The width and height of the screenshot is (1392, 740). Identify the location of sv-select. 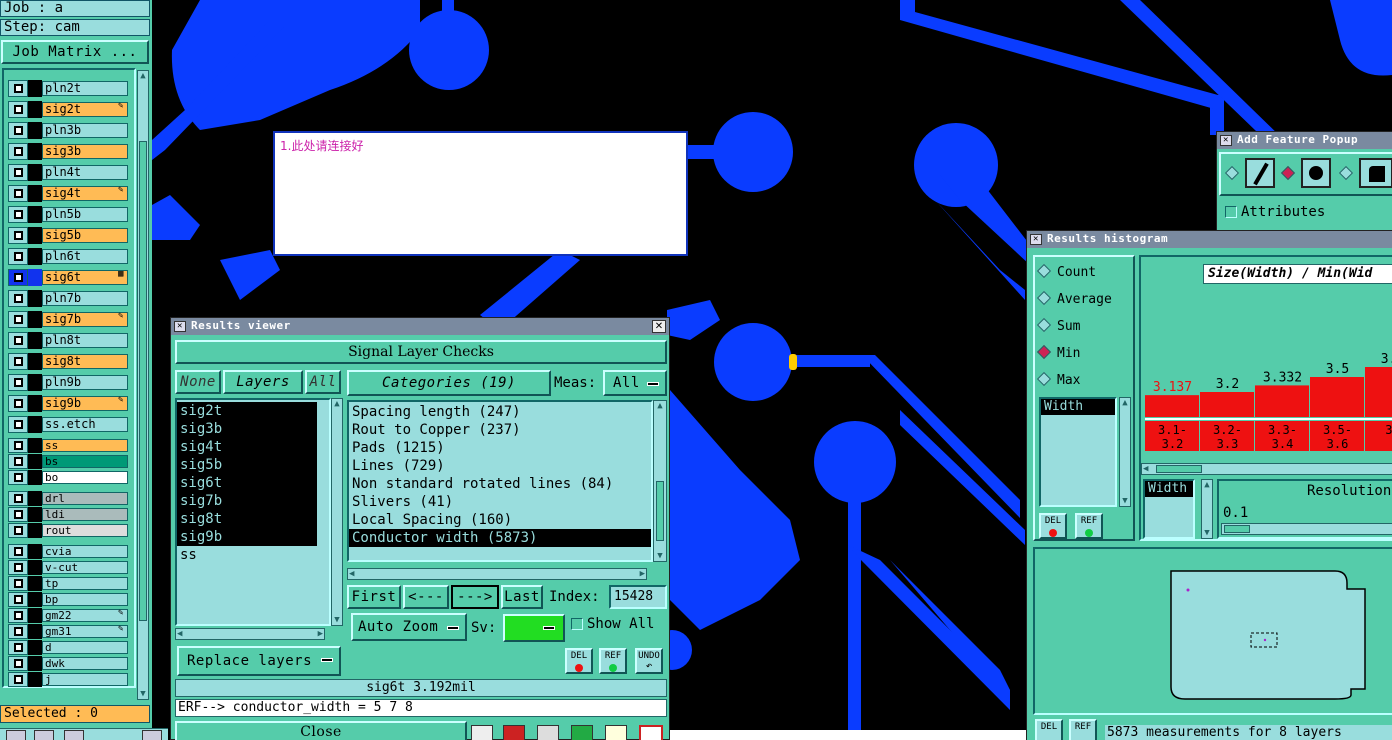
(534, 628).